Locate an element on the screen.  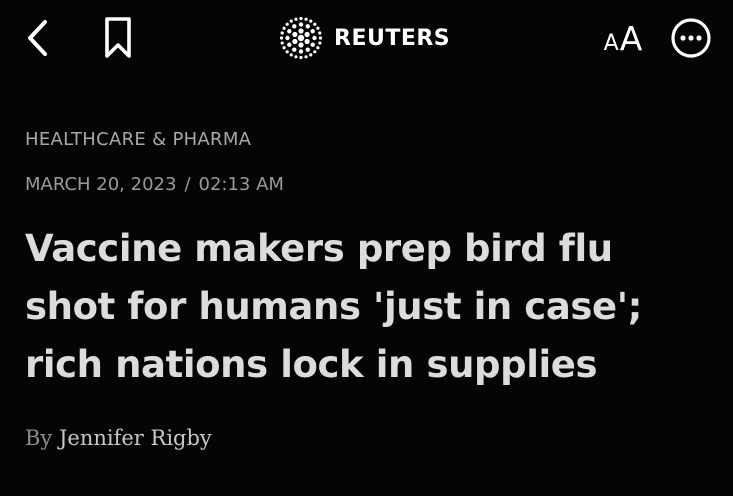
byline-prefix: By is located at coordinates (39, 438).